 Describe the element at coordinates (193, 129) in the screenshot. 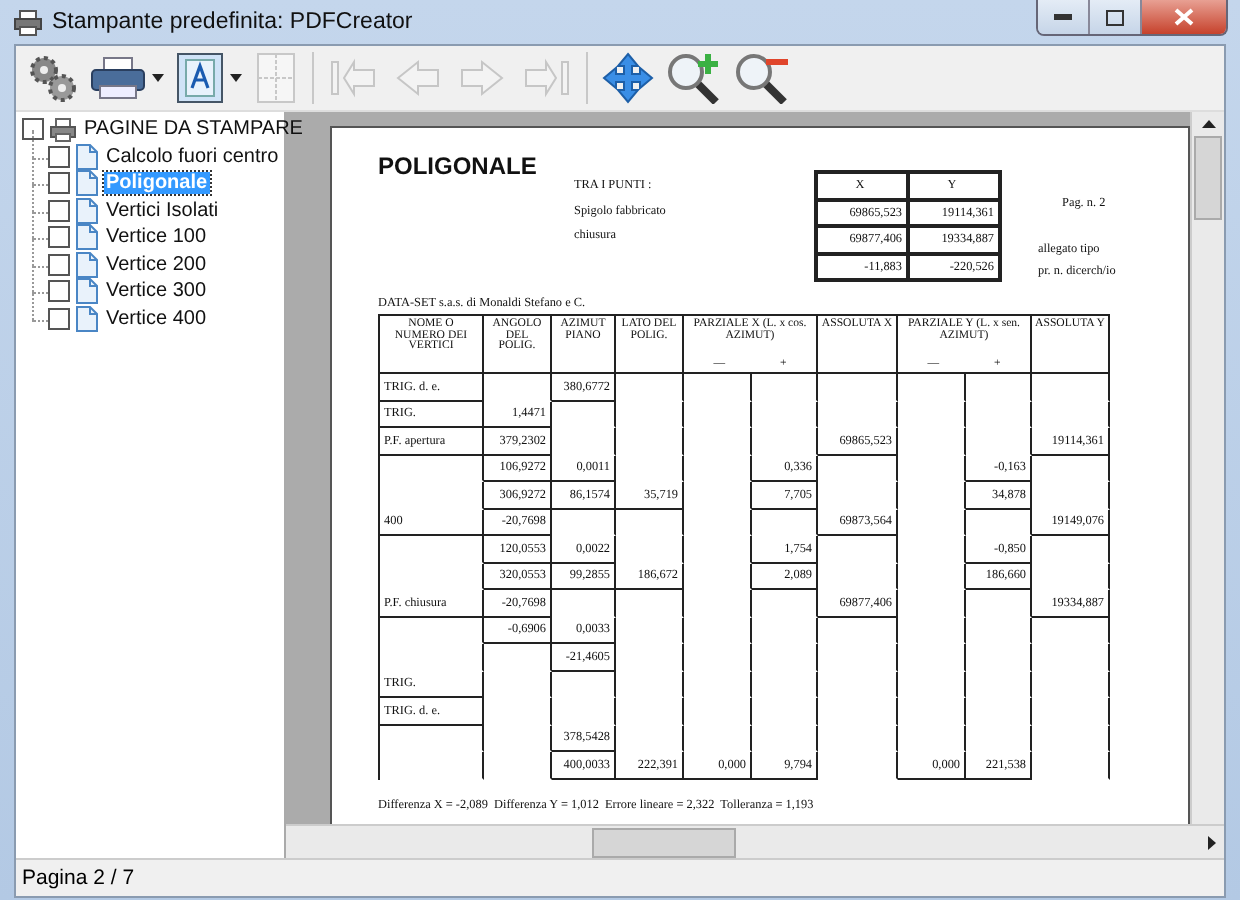

I see `tree-root-label: PAGINE DA STAMPARE` at that location.